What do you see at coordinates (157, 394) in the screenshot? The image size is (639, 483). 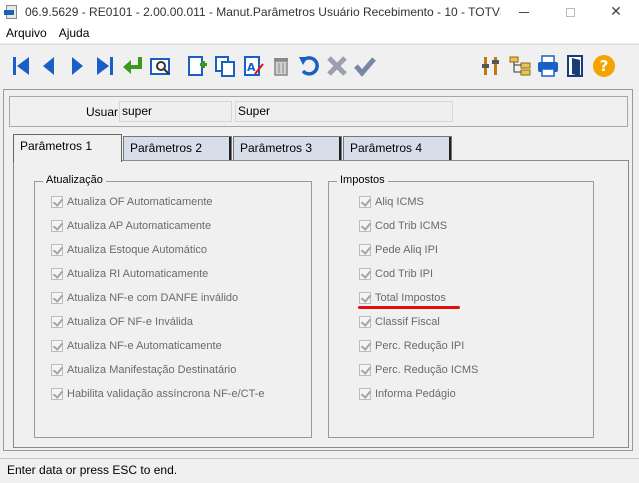 I see `checkbox-habilita-validacao: Habilita validação assíncrona NF-e/CT-e` at bounding box center [157, 394].